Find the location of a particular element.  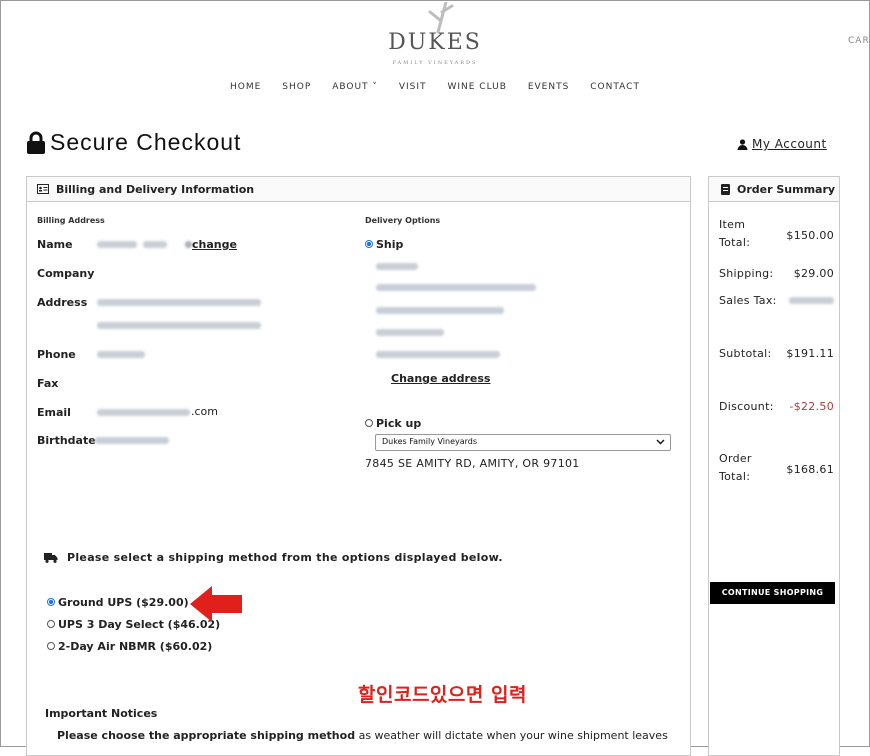

my-account-label: My Account is located at coordinates (789, 144).